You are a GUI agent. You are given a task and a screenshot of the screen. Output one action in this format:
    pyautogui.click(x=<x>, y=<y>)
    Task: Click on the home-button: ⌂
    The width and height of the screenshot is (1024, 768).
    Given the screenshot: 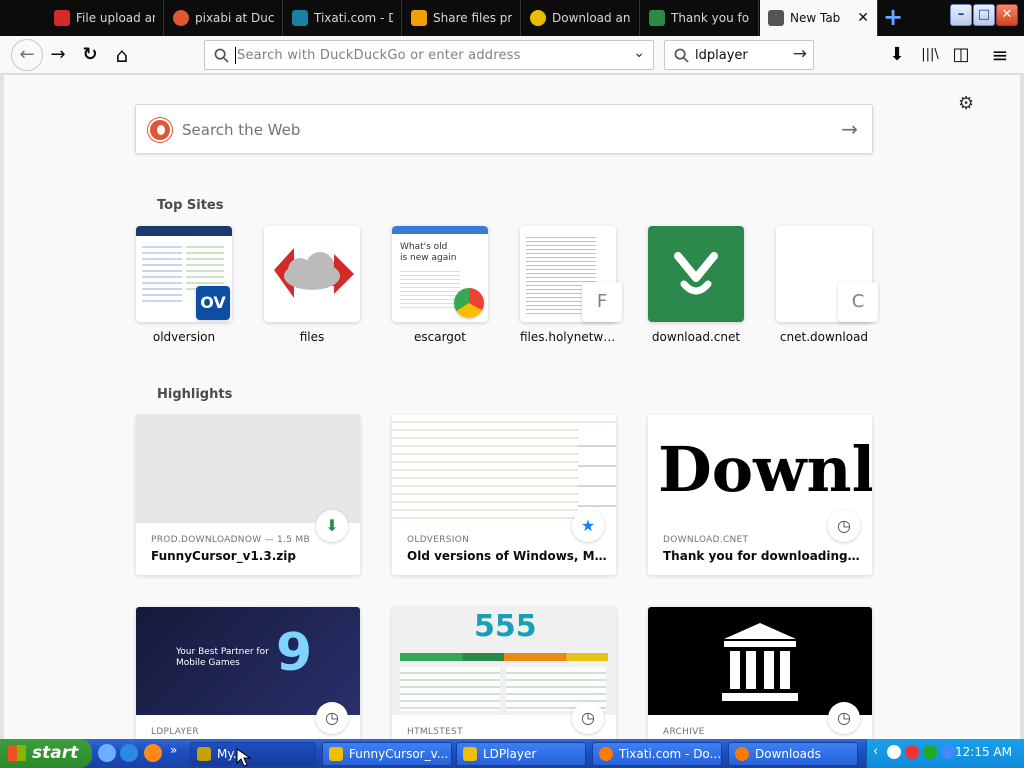 What is the action you would take?
    pyautogui.click(x=122, y=55)
    